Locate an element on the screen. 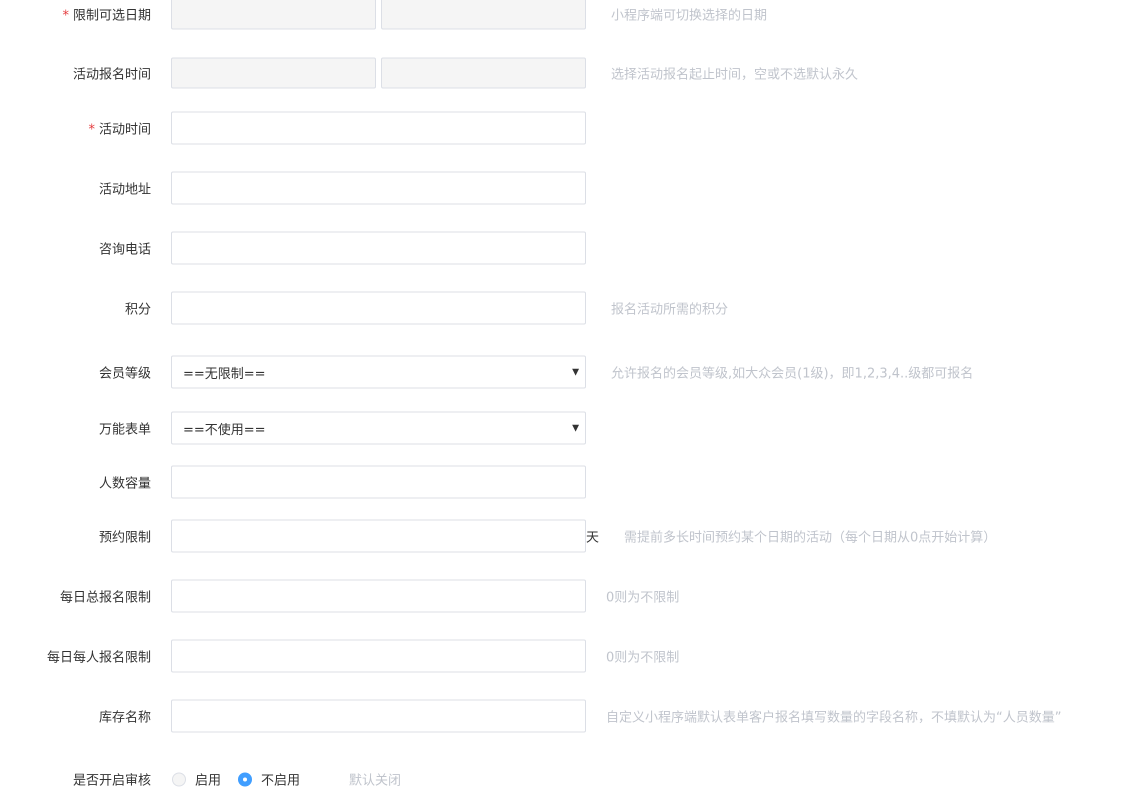 The width and height of the screenshot is (1145, 799). activity-time-label: * 活动时间 is located at coordinates (119, 130).